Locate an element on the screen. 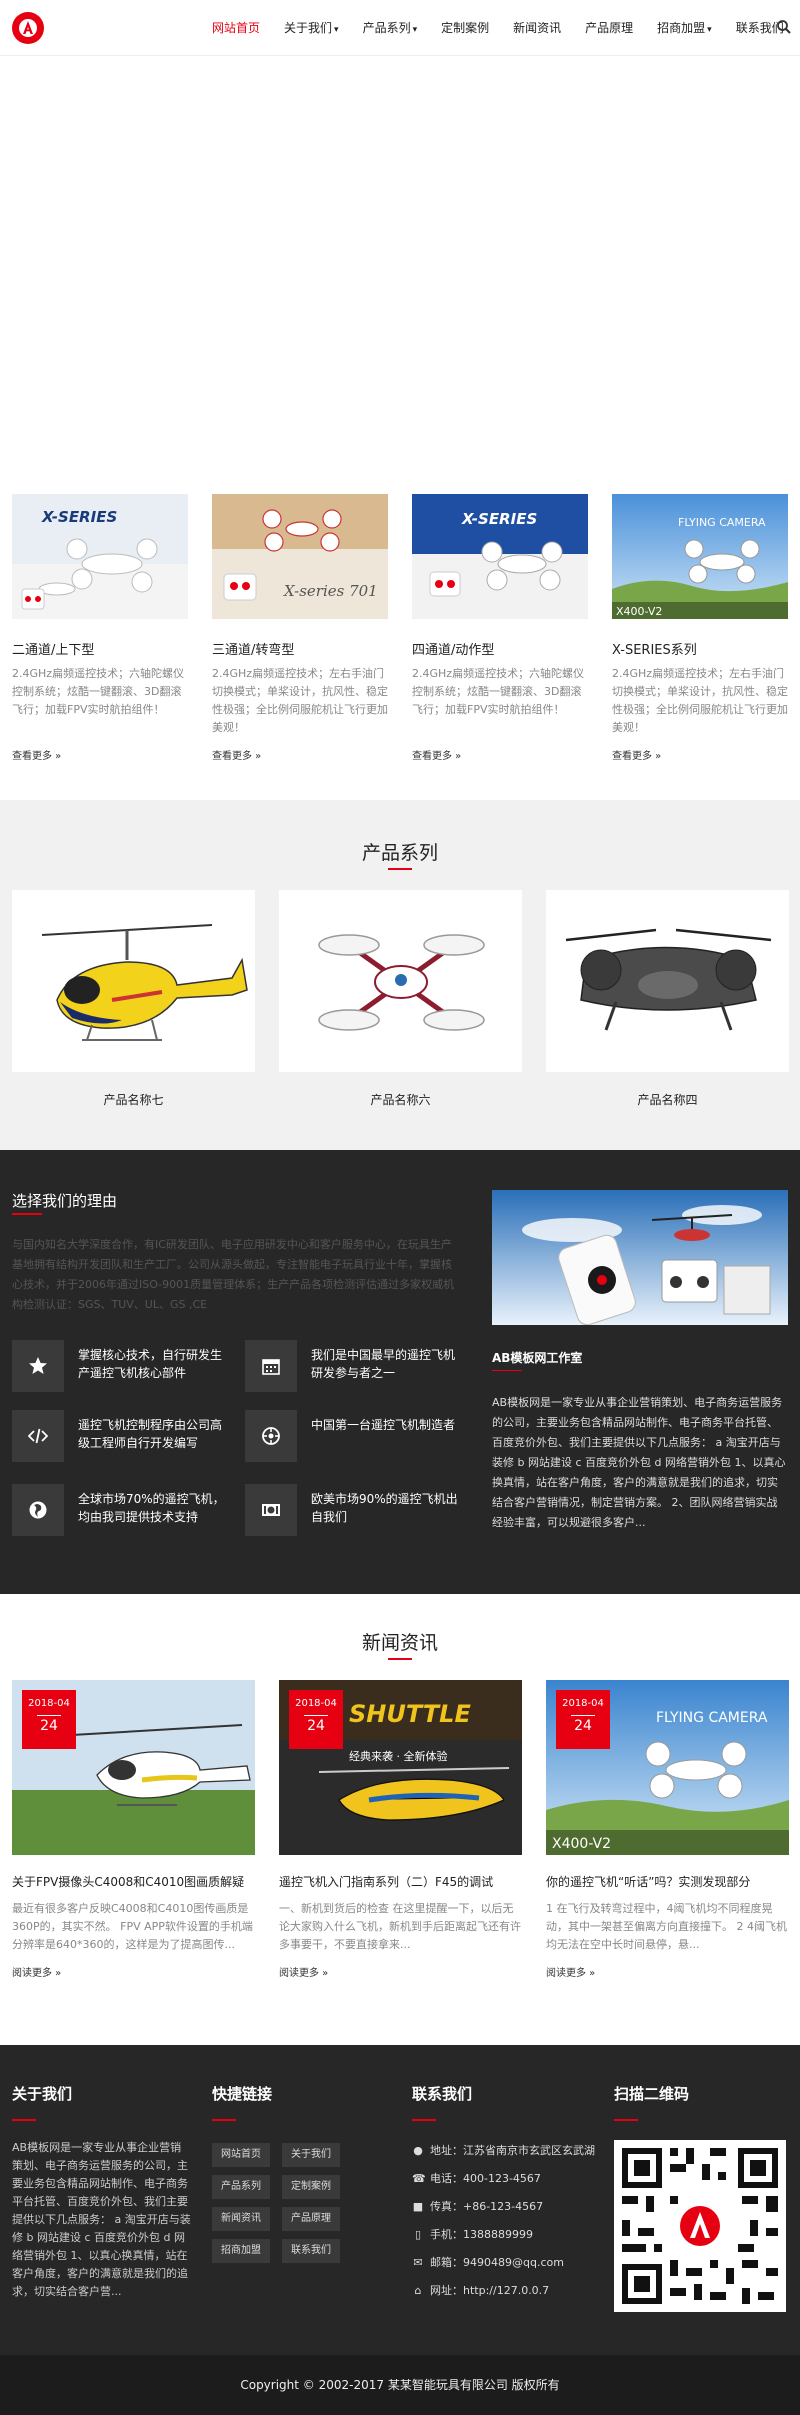  image-brand-text: X-series 701 is located at coordinates (330, 591).